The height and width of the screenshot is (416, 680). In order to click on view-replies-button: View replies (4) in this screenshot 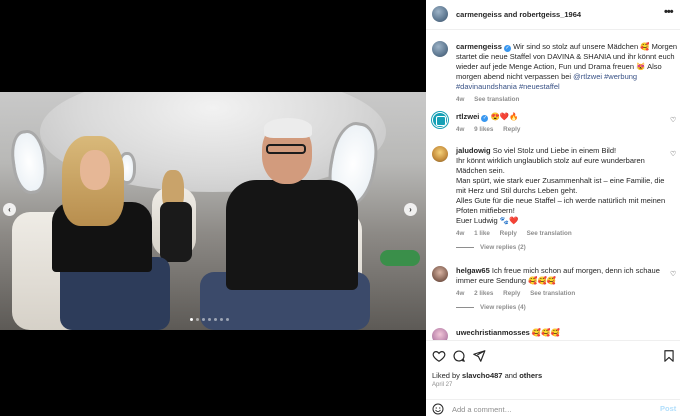, I will do `click(563, 308)`.